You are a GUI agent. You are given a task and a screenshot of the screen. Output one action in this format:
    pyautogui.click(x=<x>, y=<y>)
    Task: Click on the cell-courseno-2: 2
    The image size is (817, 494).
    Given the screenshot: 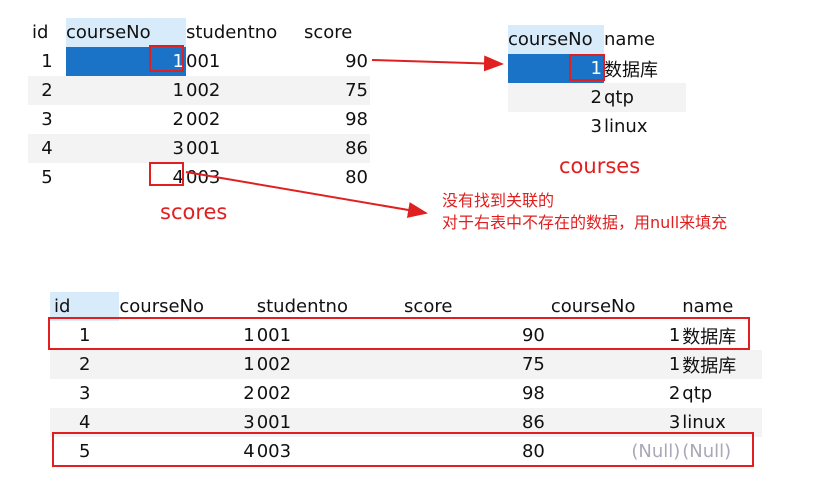 What is the action you would take?
    pyautogui.click(x=616, y=393)
    